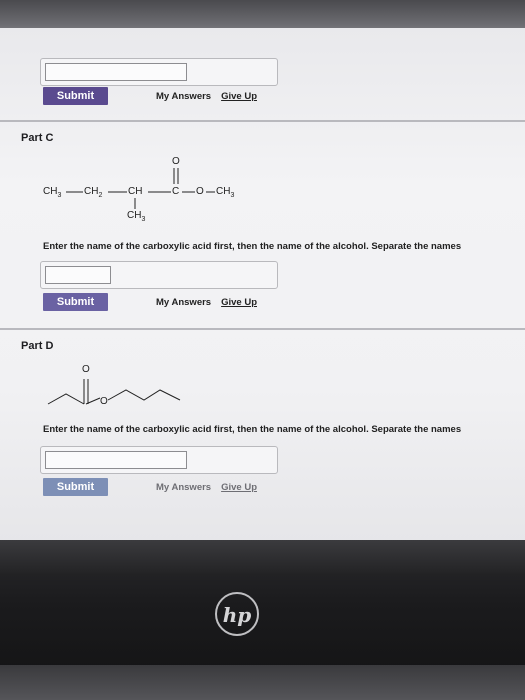 The image size is (525, 700). I want to click on answer-input-part-d, so click(116, 460).